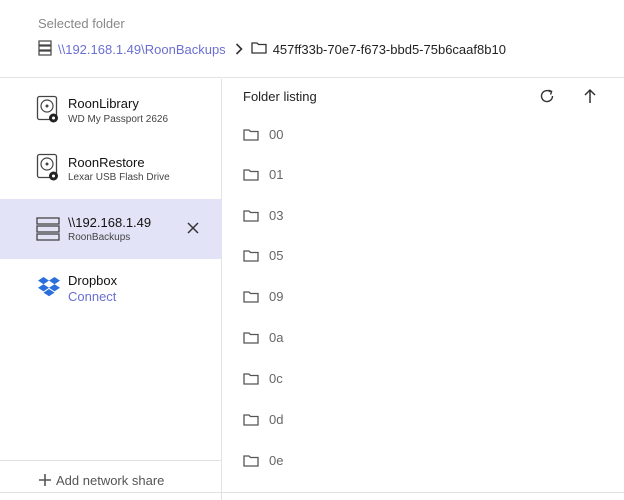  Describe the element at coordinates (92, 296) in the screenshot. I see `dropbox-connect-link: Connect` at that location.